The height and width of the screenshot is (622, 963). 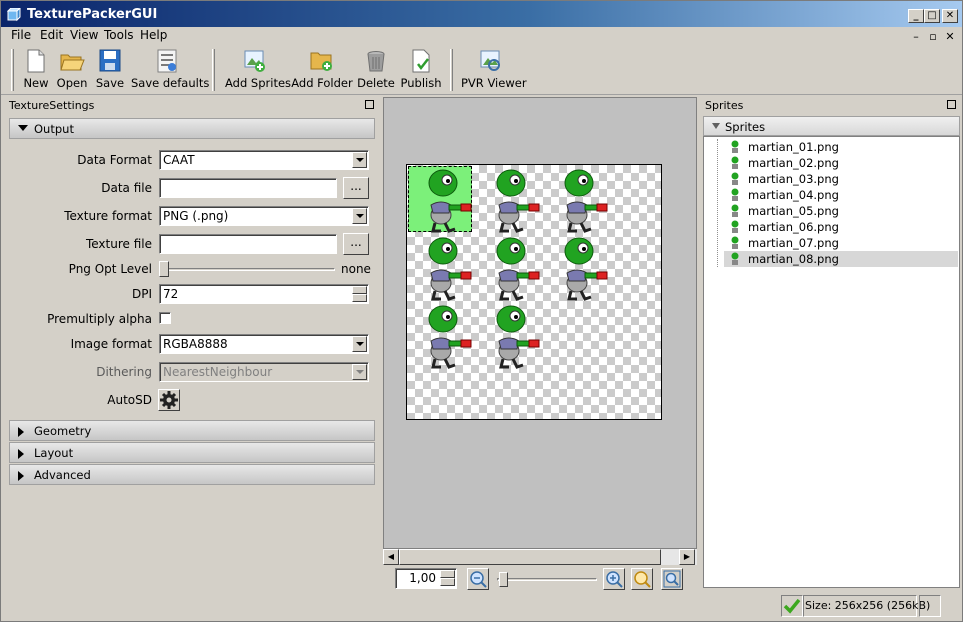 I want to click on zoom-slider, so click(x=547, y=580).